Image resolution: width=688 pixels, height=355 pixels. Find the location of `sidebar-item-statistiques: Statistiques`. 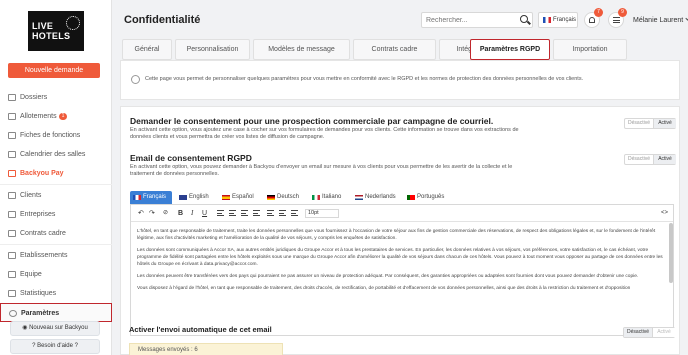

sidebar-item-statistiques: Statistiques is located at coordinates (56, 293).